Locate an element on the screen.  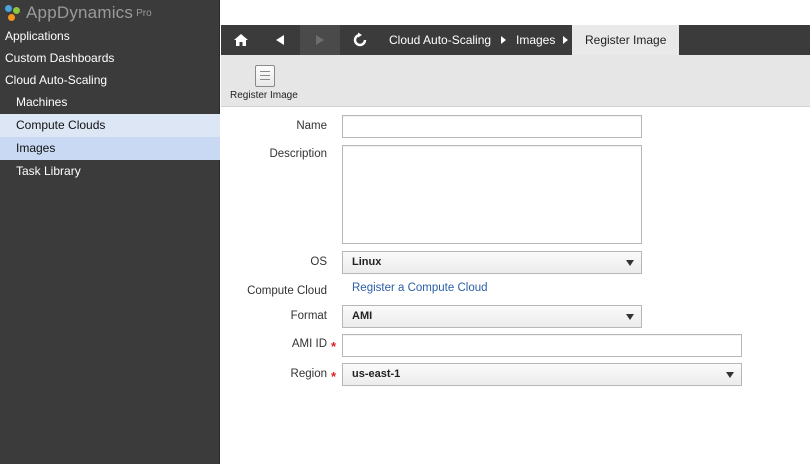
save-document-icon is located at coordinates (265, 76).